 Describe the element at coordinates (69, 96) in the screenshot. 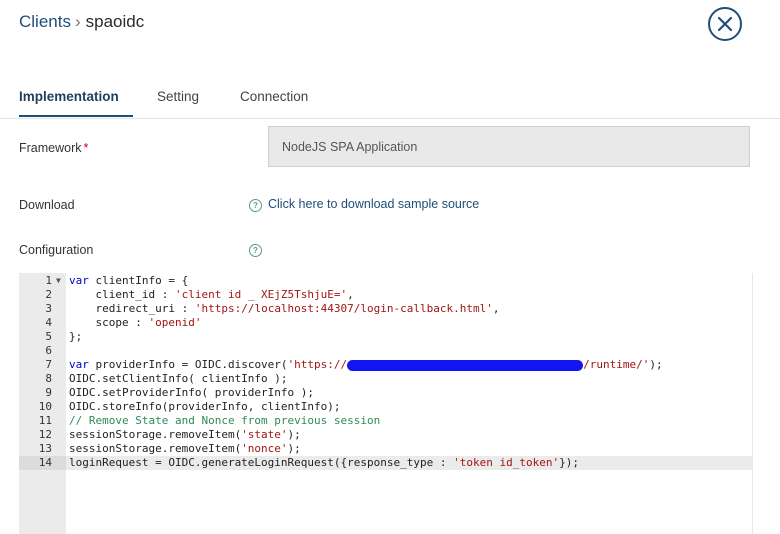

I see `tab-implementation: Implementation` at that location.